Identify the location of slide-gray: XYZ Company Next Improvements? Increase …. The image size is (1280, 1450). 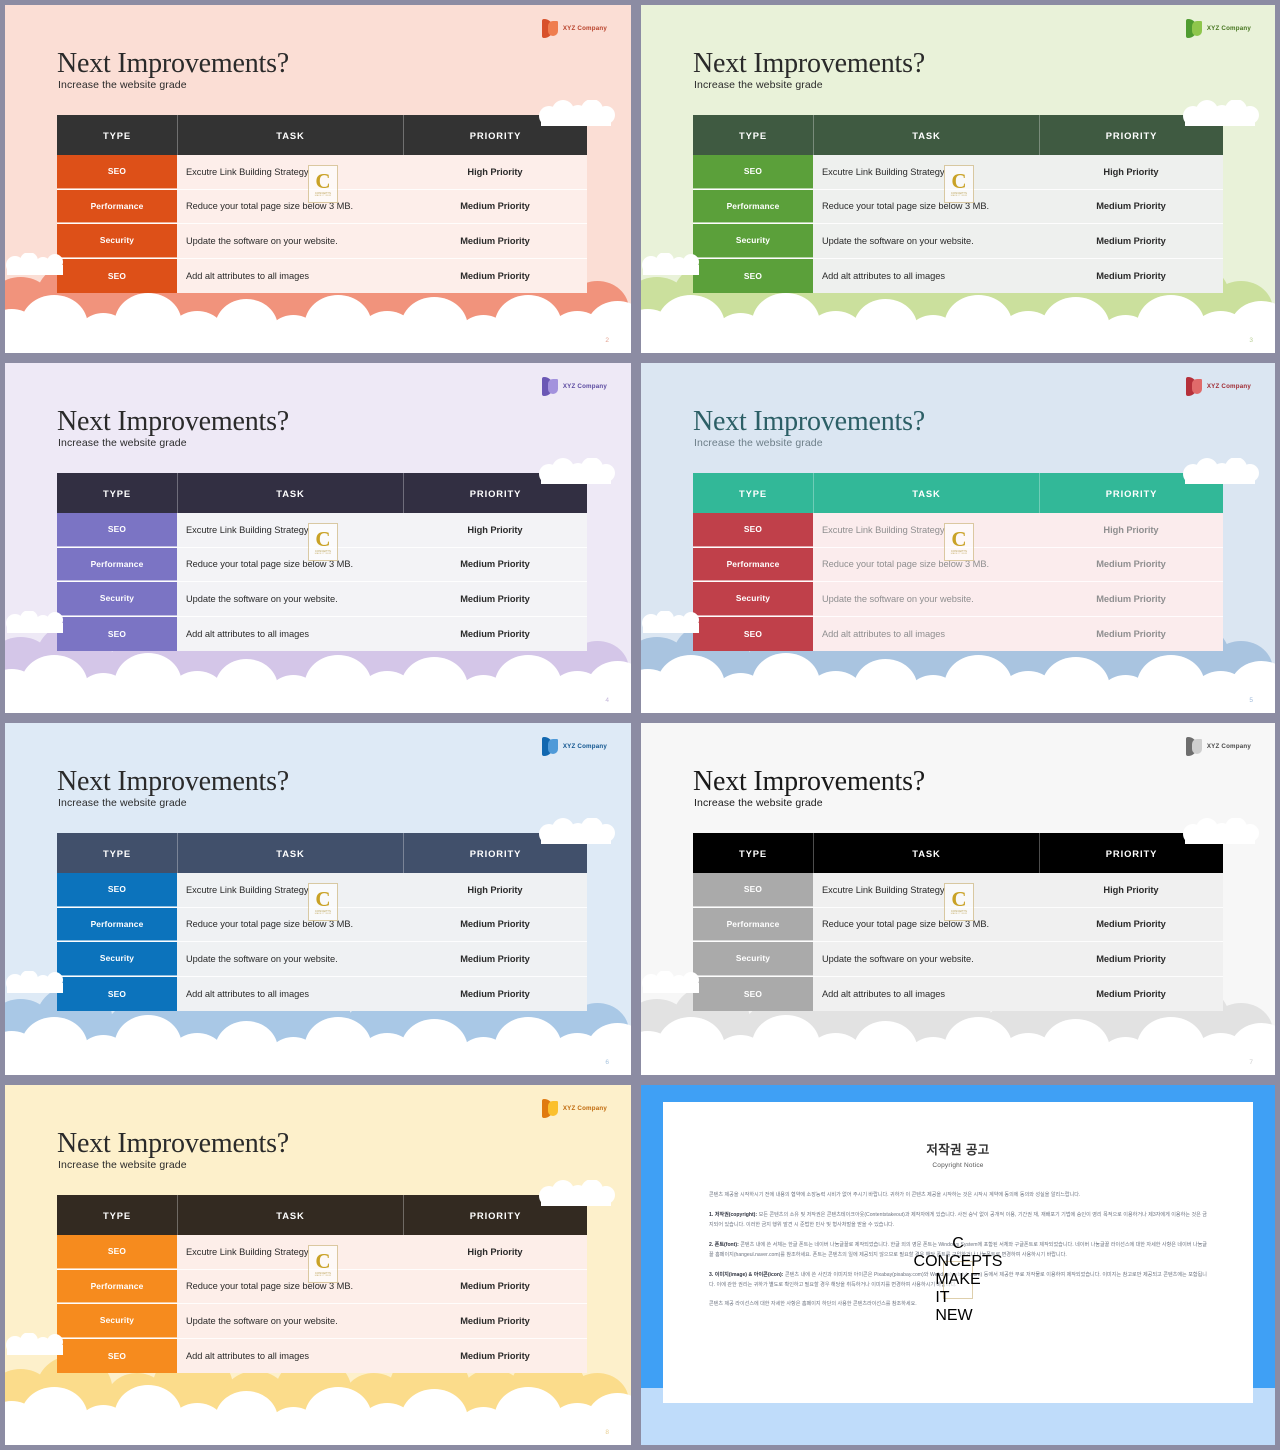
(958, 899).